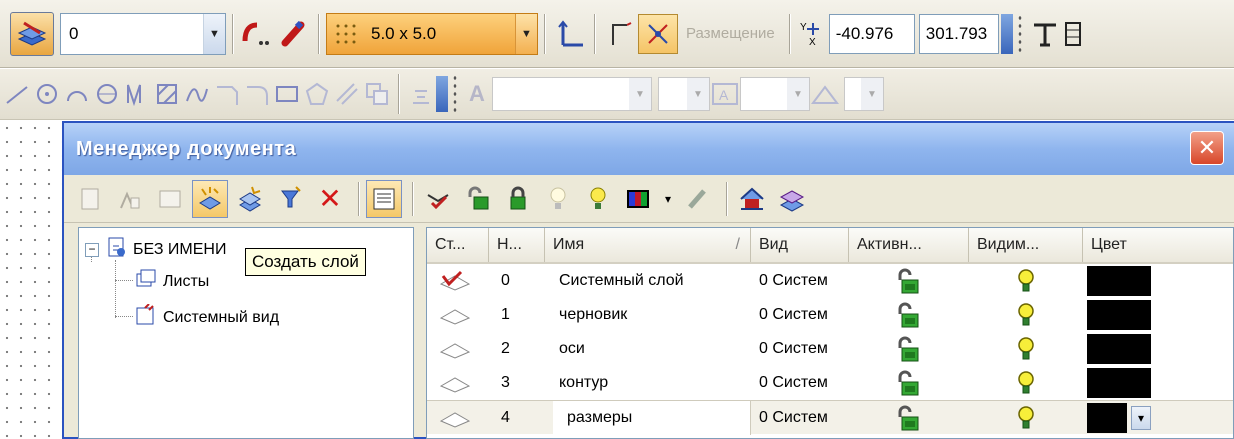  What do you see at coordinates (221, 317) in the screenshot?
I see `tree-item-label: Системный вид` at bounding box center [221, 317].